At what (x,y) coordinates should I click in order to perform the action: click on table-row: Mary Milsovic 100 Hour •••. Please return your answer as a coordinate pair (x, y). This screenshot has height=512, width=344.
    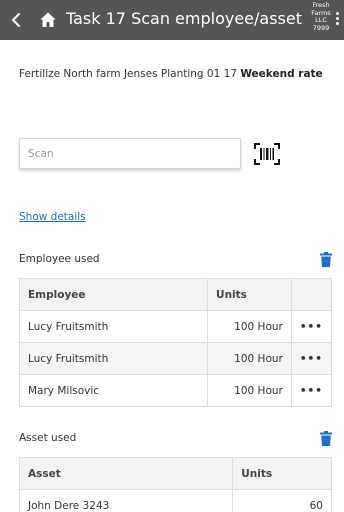
    Looking at the image, I should click on (175, 390).